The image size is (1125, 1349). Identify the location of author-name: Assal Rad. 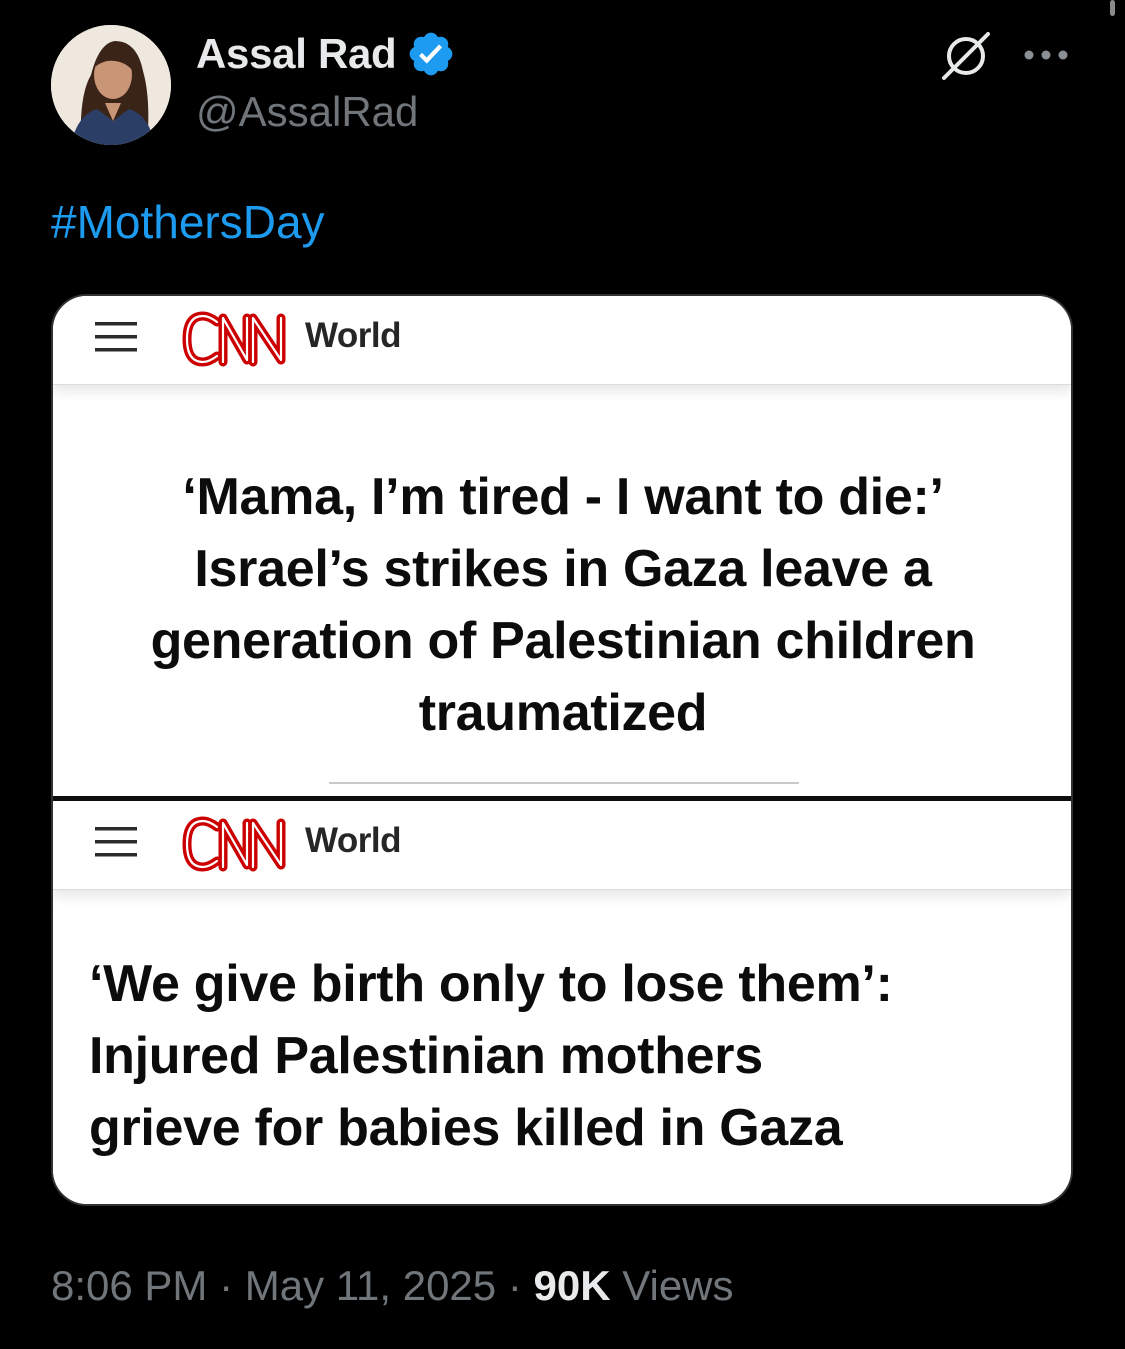
(326, 54).